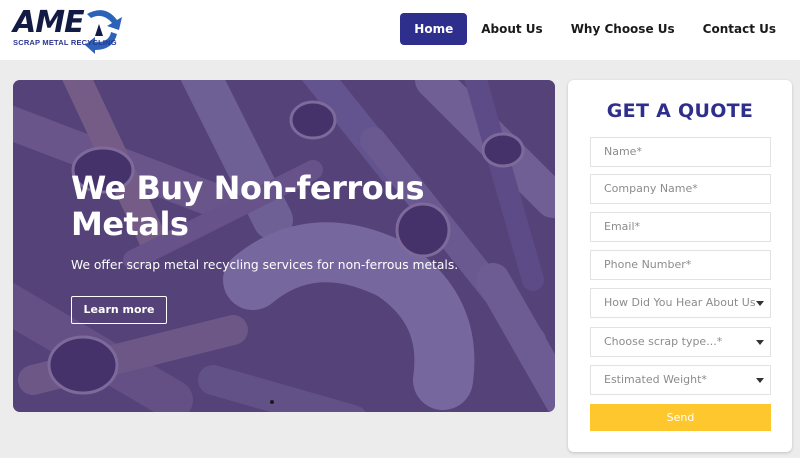  What do you see at coordinates (680, 417) in the screenshot?
I see `send-button: Send` at bounding box center [680, 417].